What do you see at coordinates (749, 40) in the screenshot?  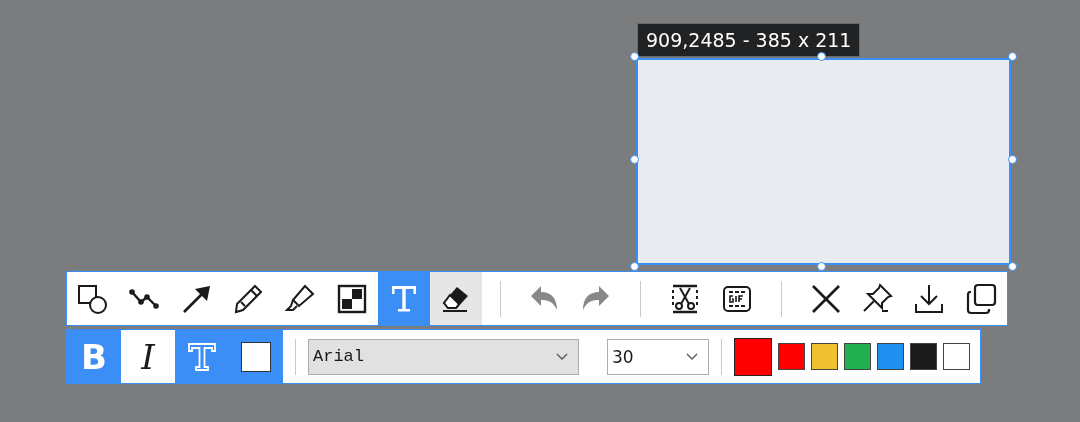 I see `selection-size-label: 909,2485 - 385 x 211` at bounding box center [749, 40].